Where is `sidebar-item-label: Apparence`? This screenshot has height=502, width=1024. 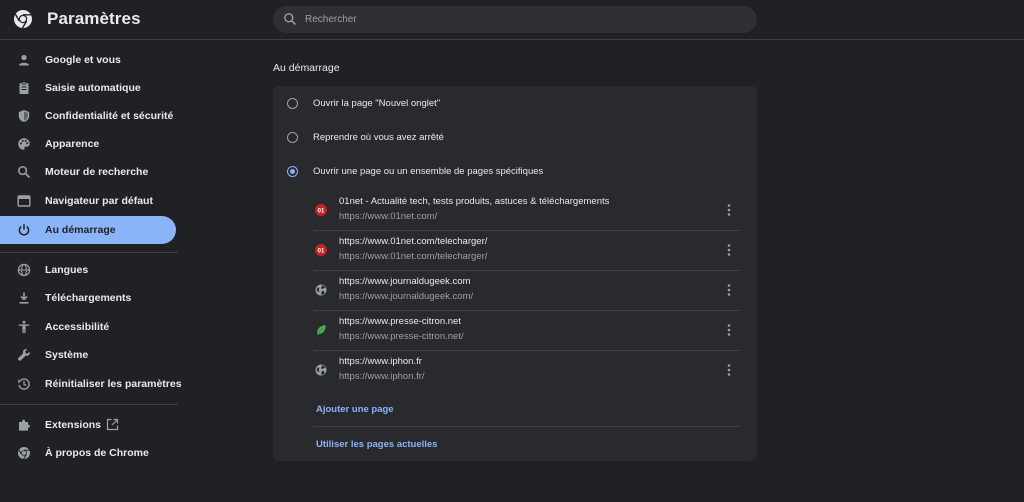
sidebar-item-label: Apparence is located at coordinates (72, 144).